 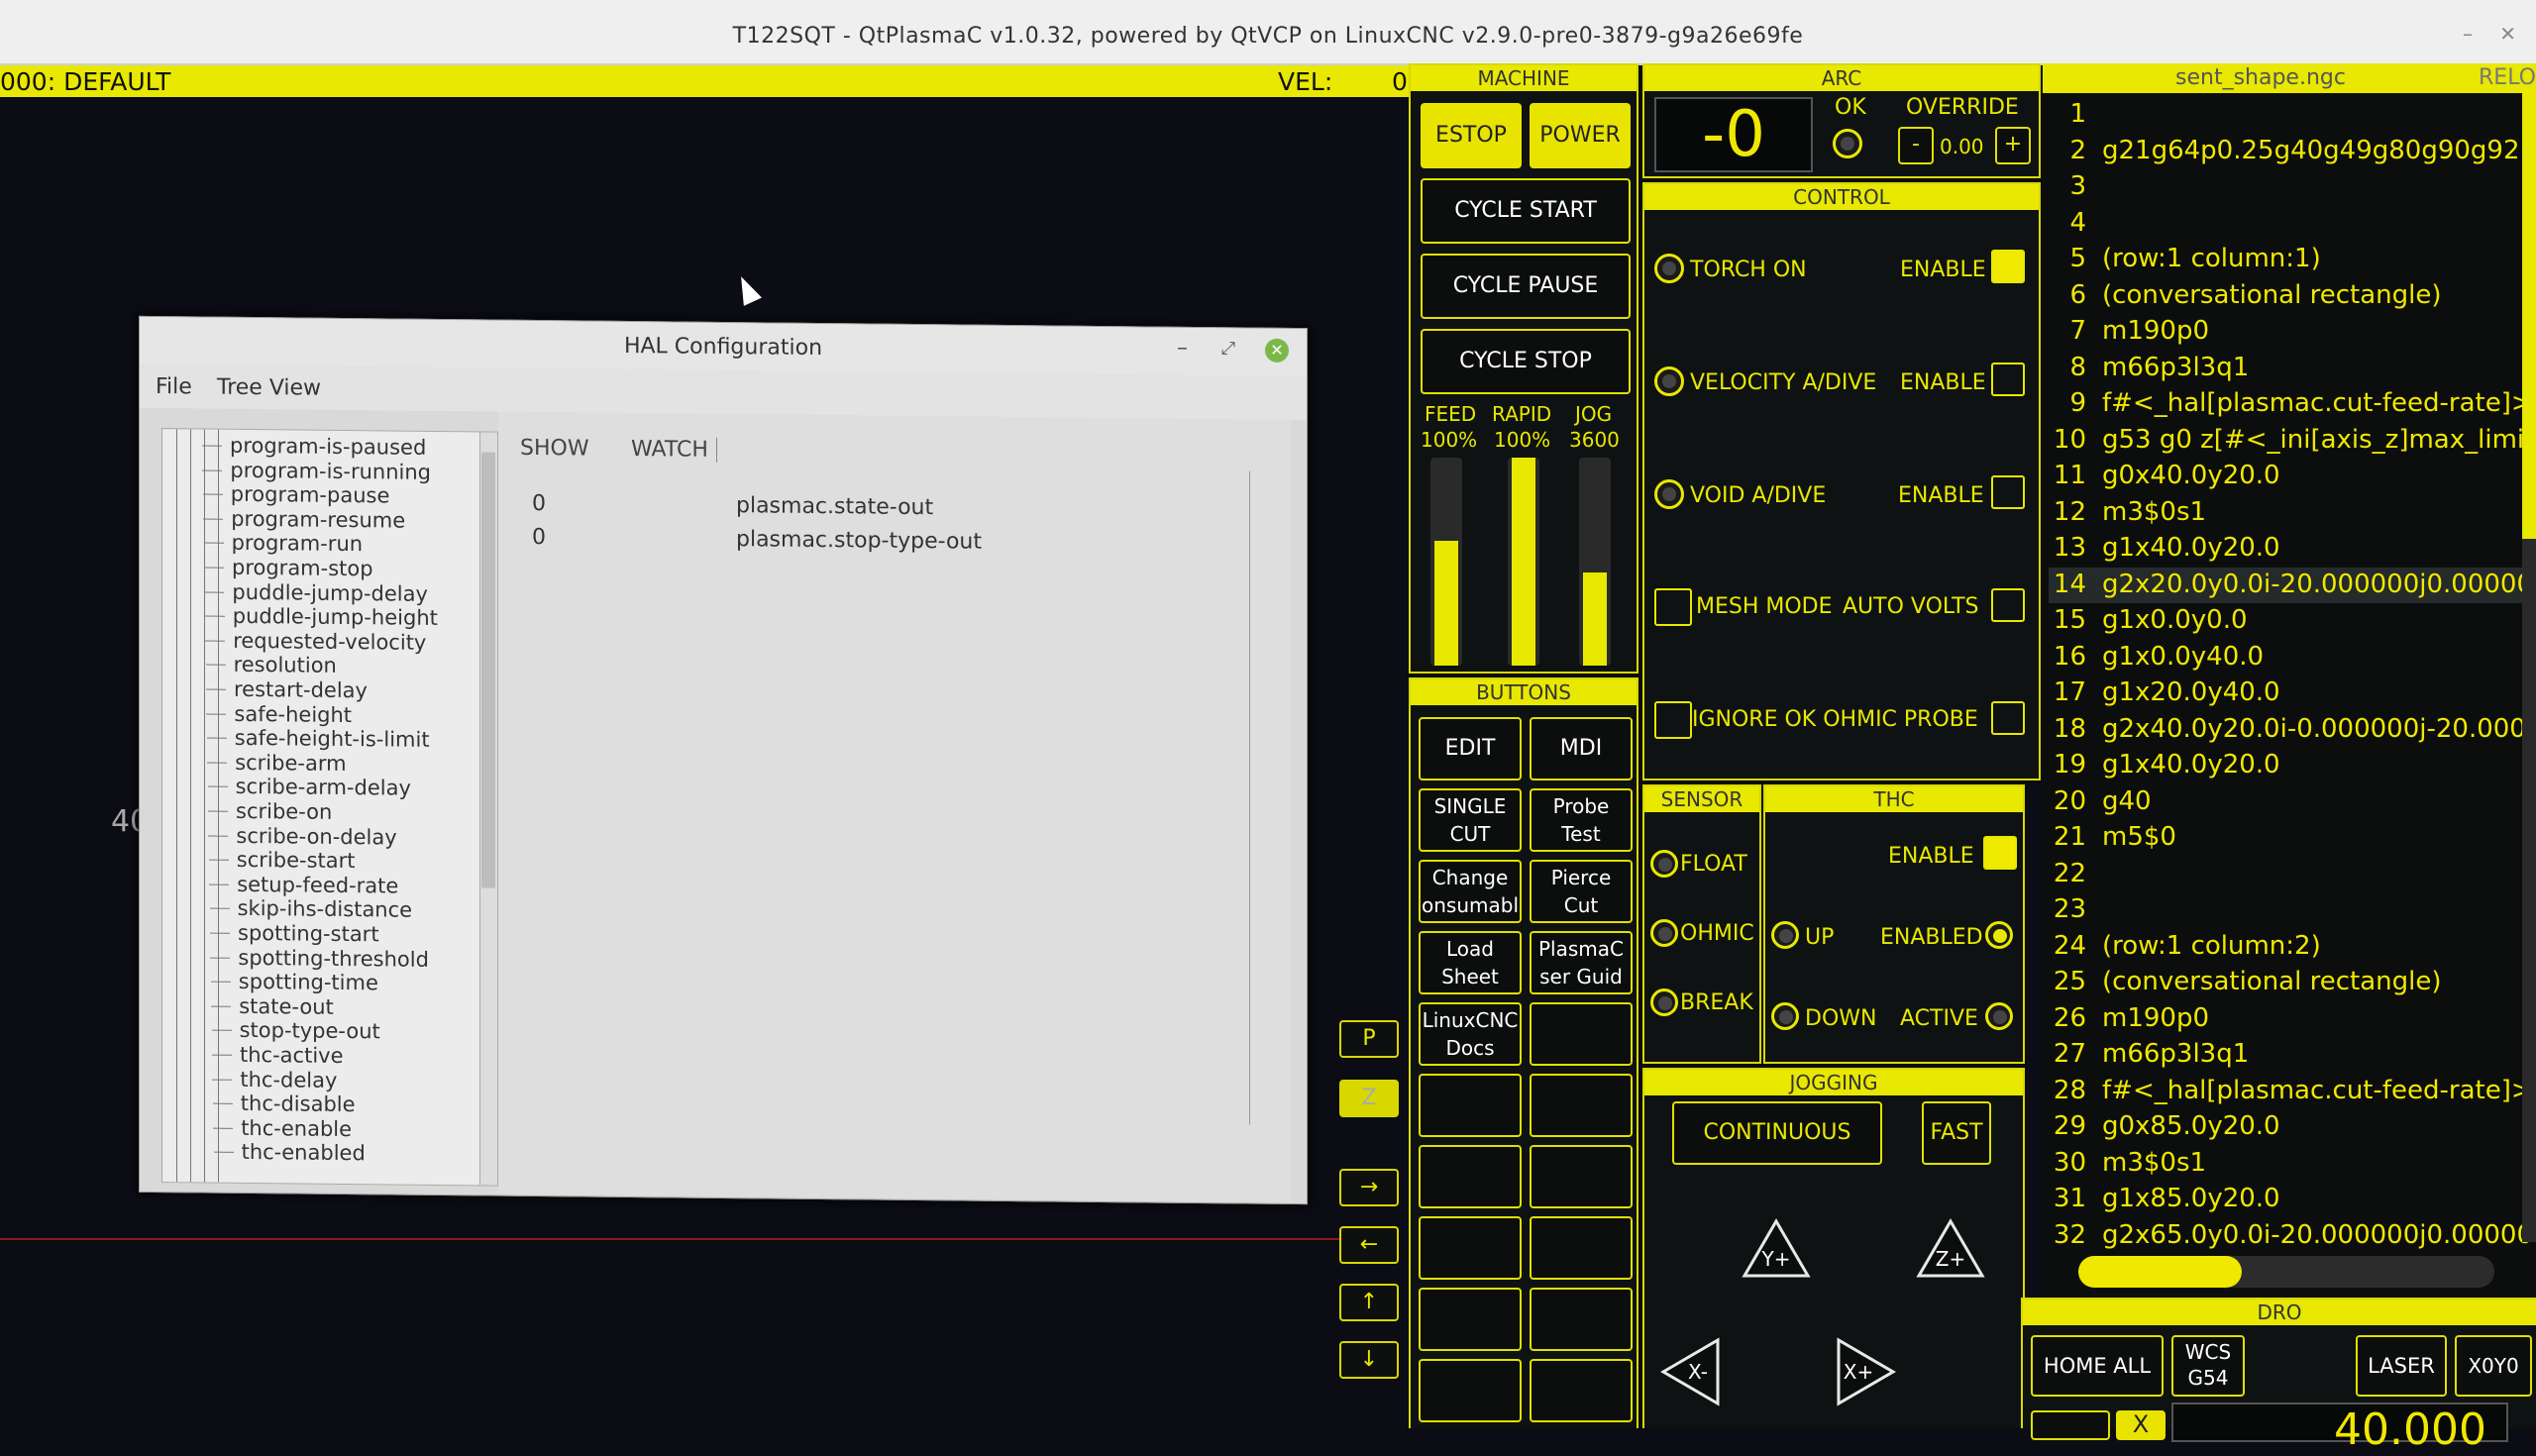 I want to click on gcode-vertical-scrollbar, so click(x=2529, y=667).